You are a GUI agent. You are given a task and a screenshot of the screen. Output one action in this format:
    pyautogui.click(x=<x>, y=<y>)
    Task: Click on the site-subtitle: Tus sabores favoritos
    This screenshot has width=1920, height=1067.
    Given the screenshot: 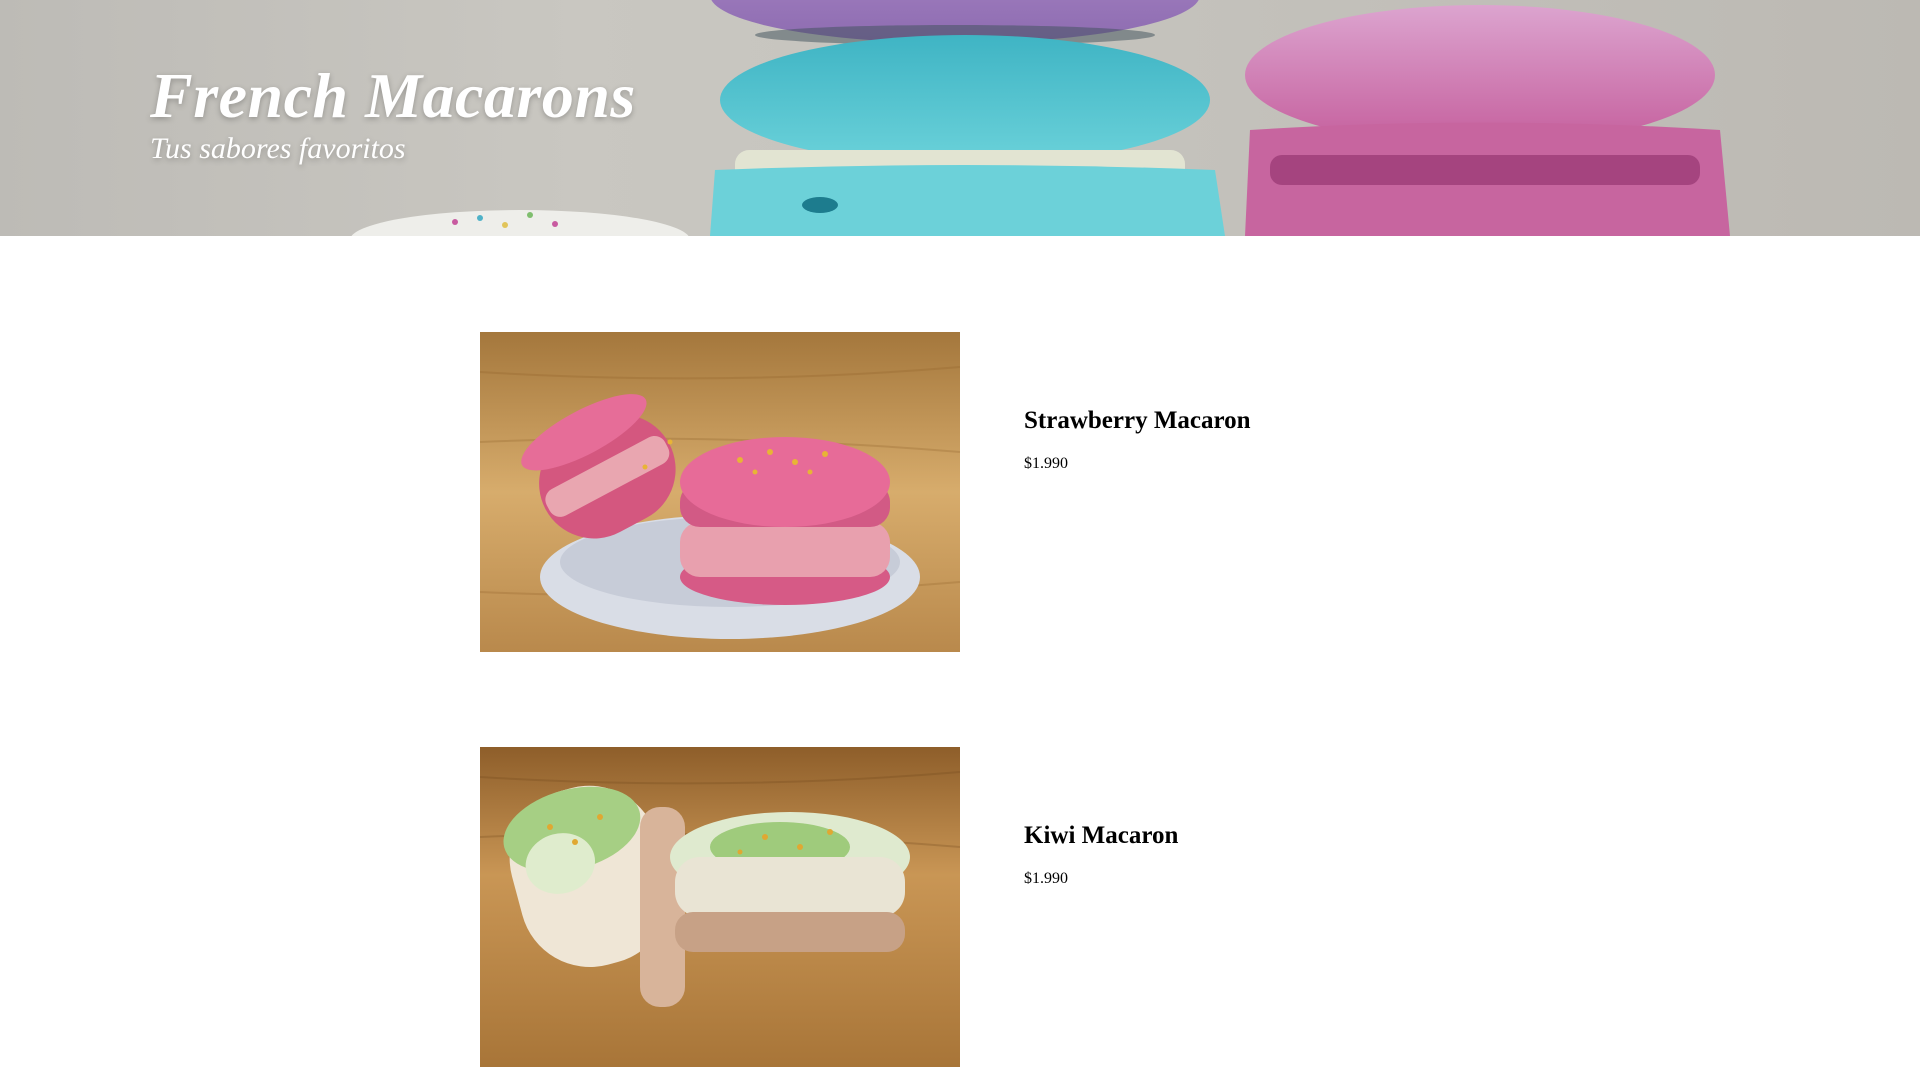 What is the action you would take?
    pyautogui.click(x=278, y=149)
    